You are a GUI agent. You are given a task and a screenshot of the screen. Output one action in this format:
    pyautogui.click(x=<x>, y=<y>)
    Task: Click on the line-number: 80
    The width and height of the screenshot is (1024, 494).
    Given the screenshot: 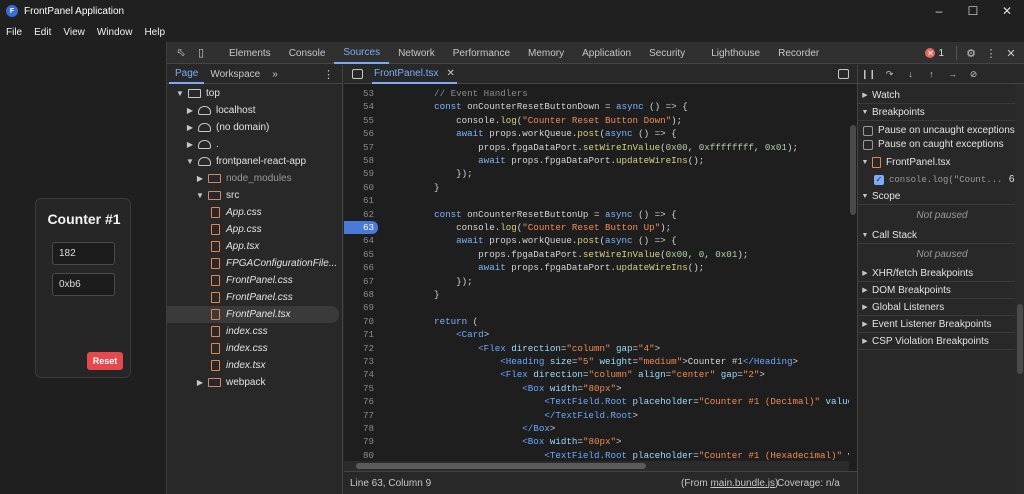 What is the action you would take?
    pyautogui.click(x=359, y=455)
    